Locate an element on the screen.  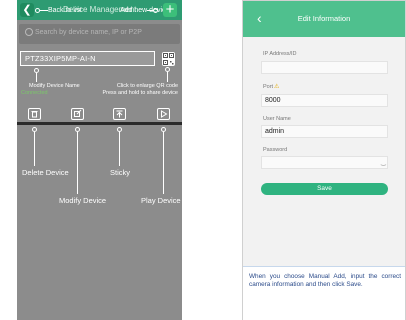
play-button is located at coordinates (163, 114).